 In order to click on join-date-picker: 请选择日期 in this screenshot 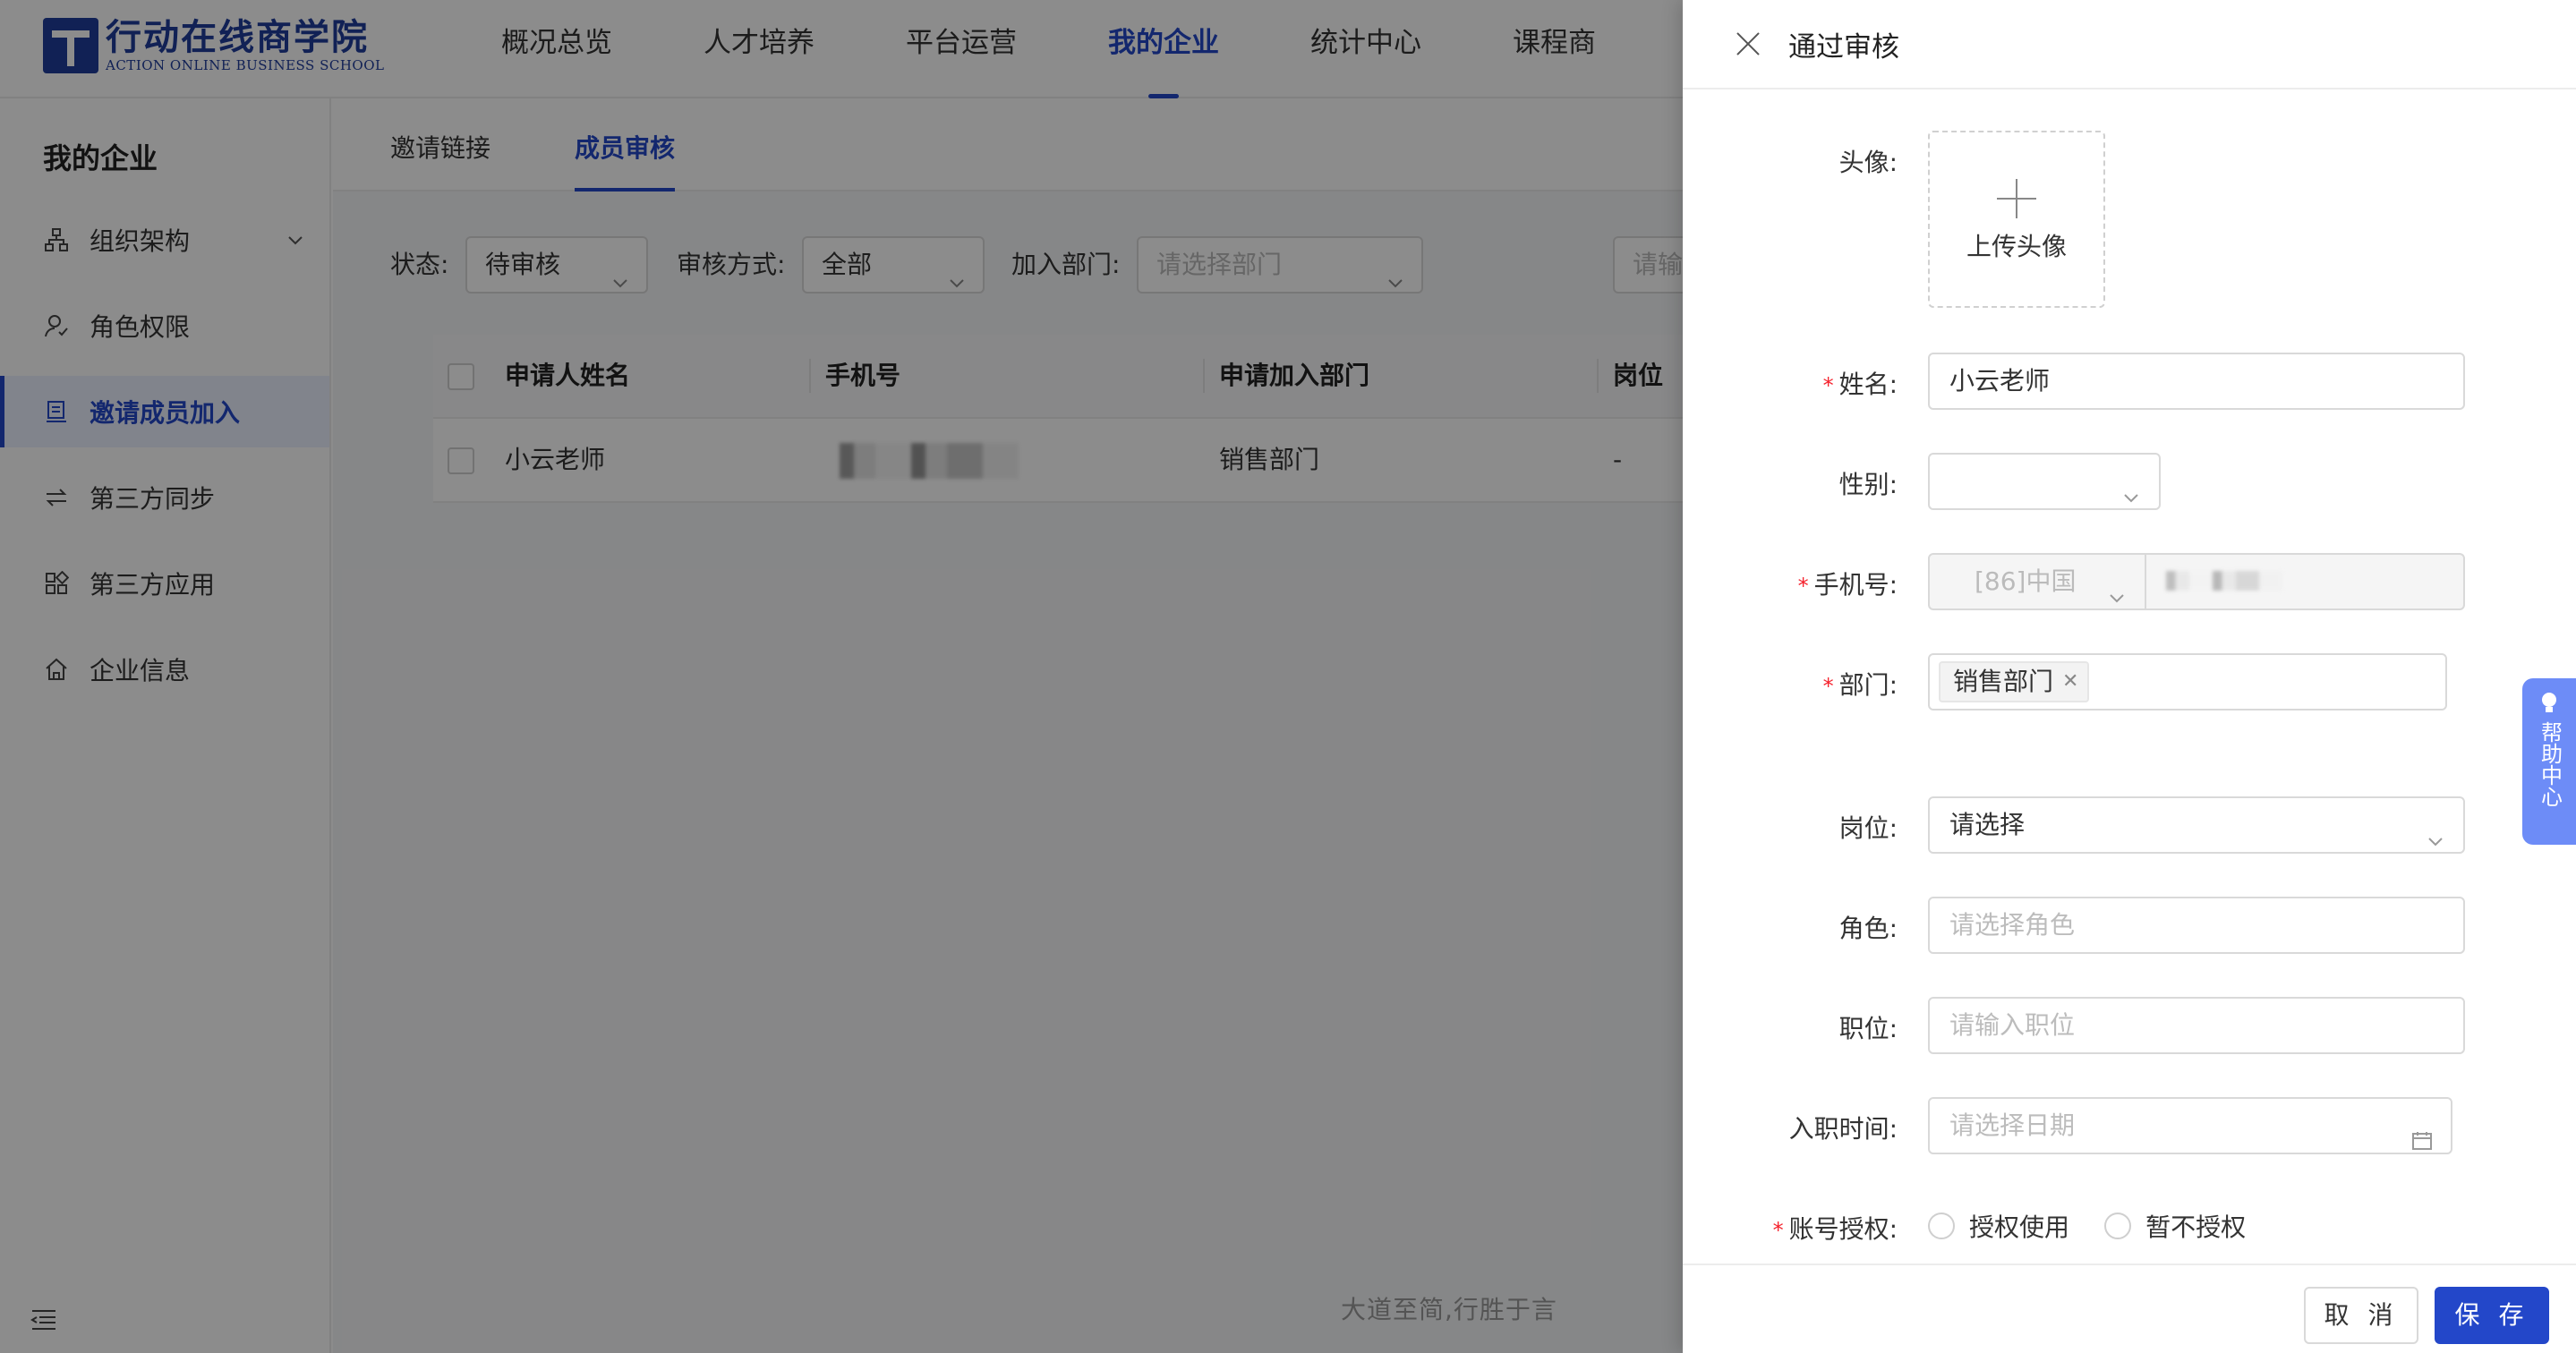, I will do `click(2190, 1125)`.